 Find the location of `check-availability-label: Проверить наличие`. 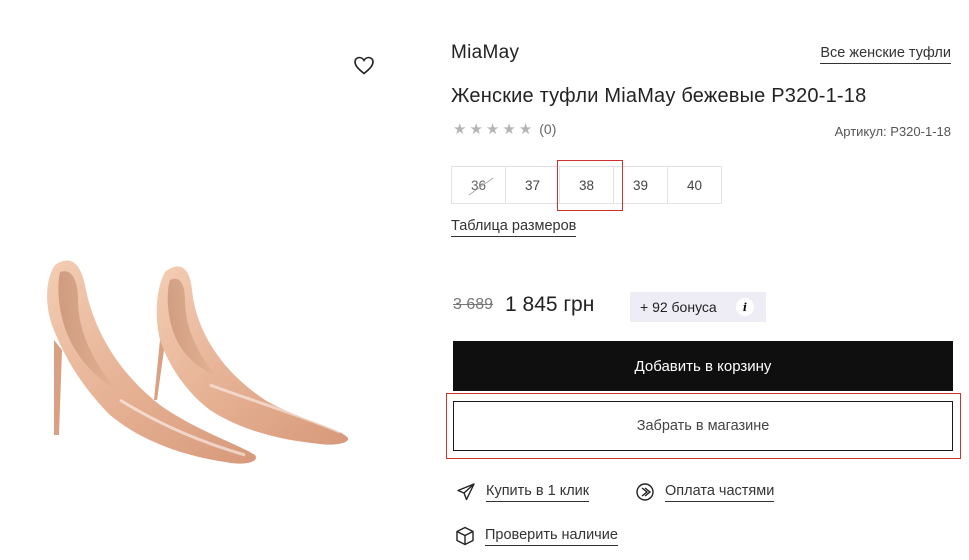

check-availability-label: Проверить наличие is located at coordinates (551, 536).